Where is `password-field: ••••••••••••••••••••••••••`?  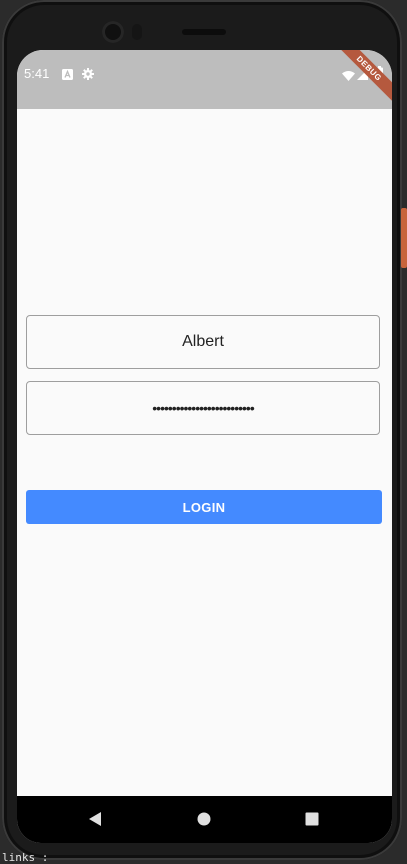
password-field: •••••••••••••••••••••••••• is located at coordinates (203, 408).